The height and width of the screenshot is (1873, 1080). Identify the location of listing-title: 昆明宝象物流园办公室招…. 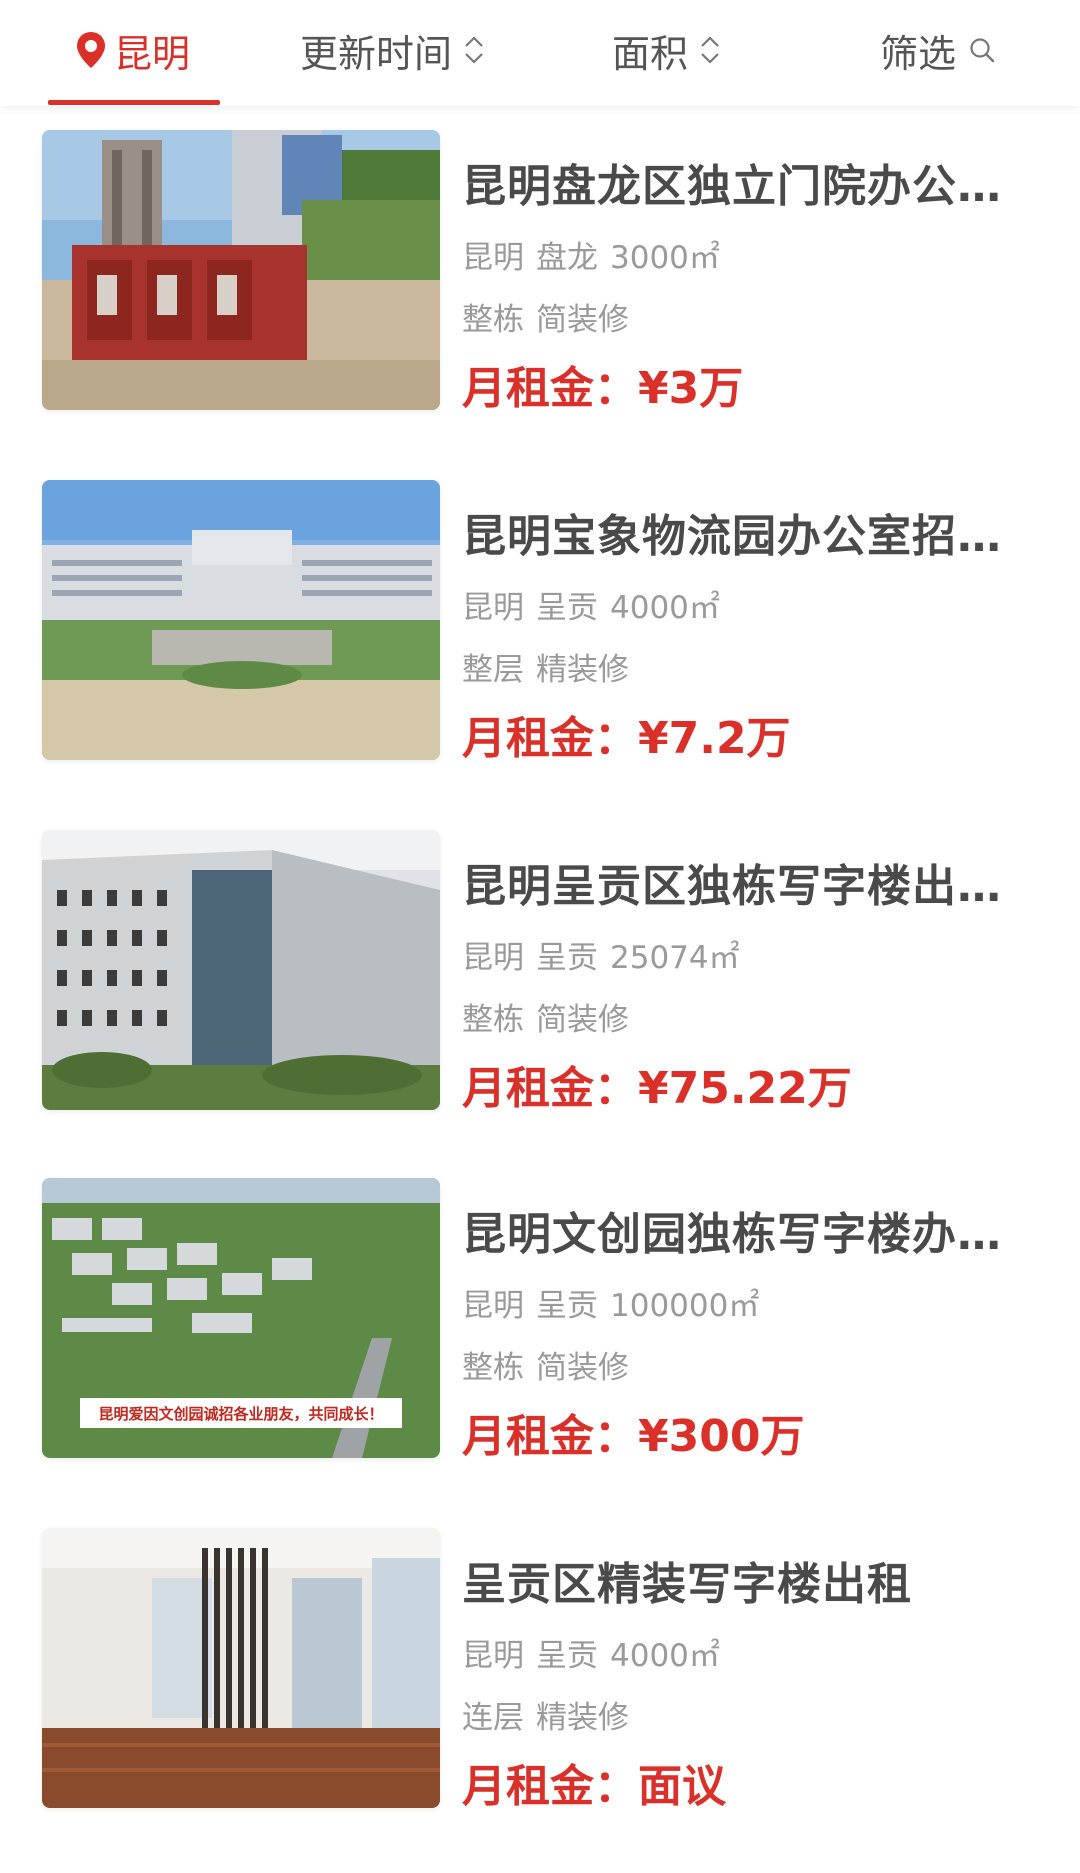
(736, 532).